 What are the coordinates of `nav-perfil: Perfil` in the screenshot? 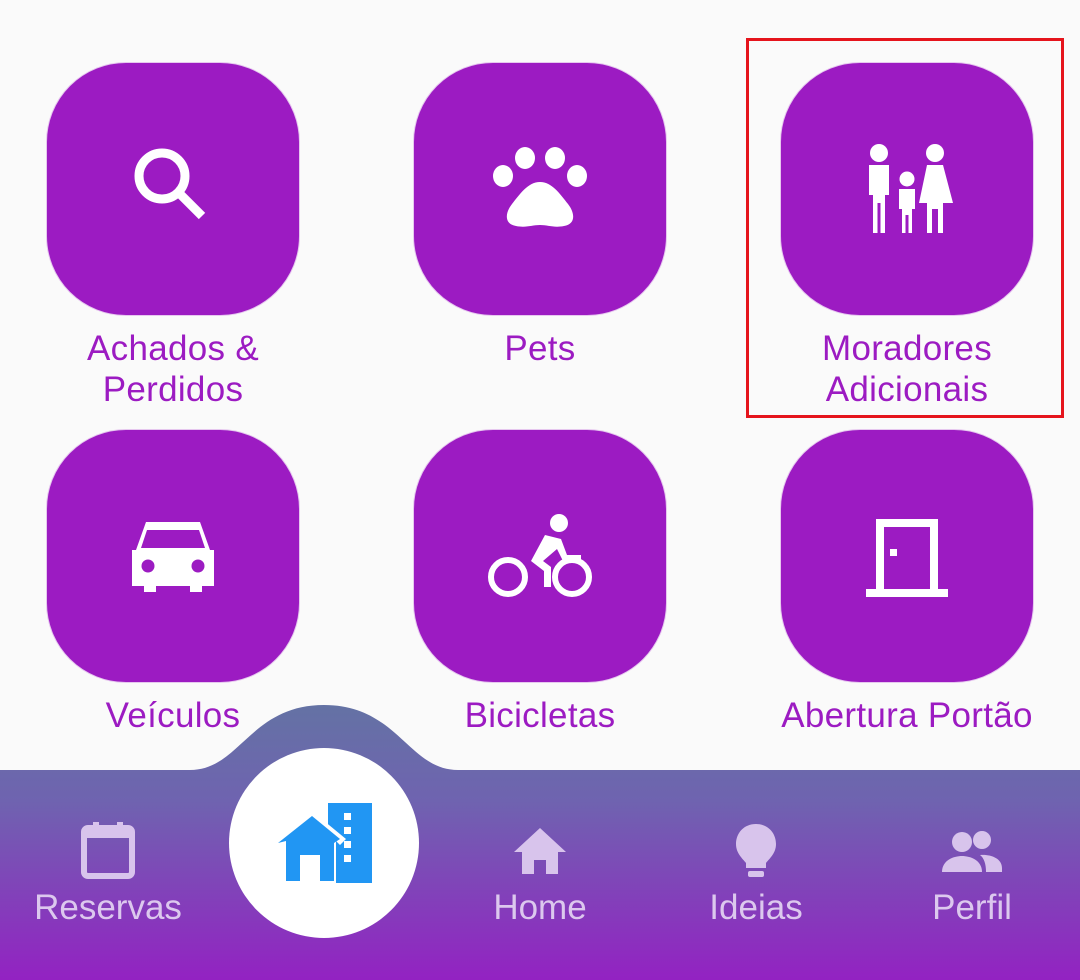 It's located at (972, 875).